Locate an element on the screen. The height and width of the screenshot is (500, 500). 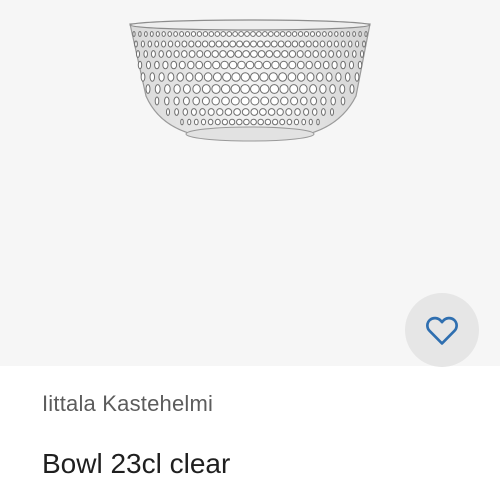
favorite-button is located at coordinates (442, 330).